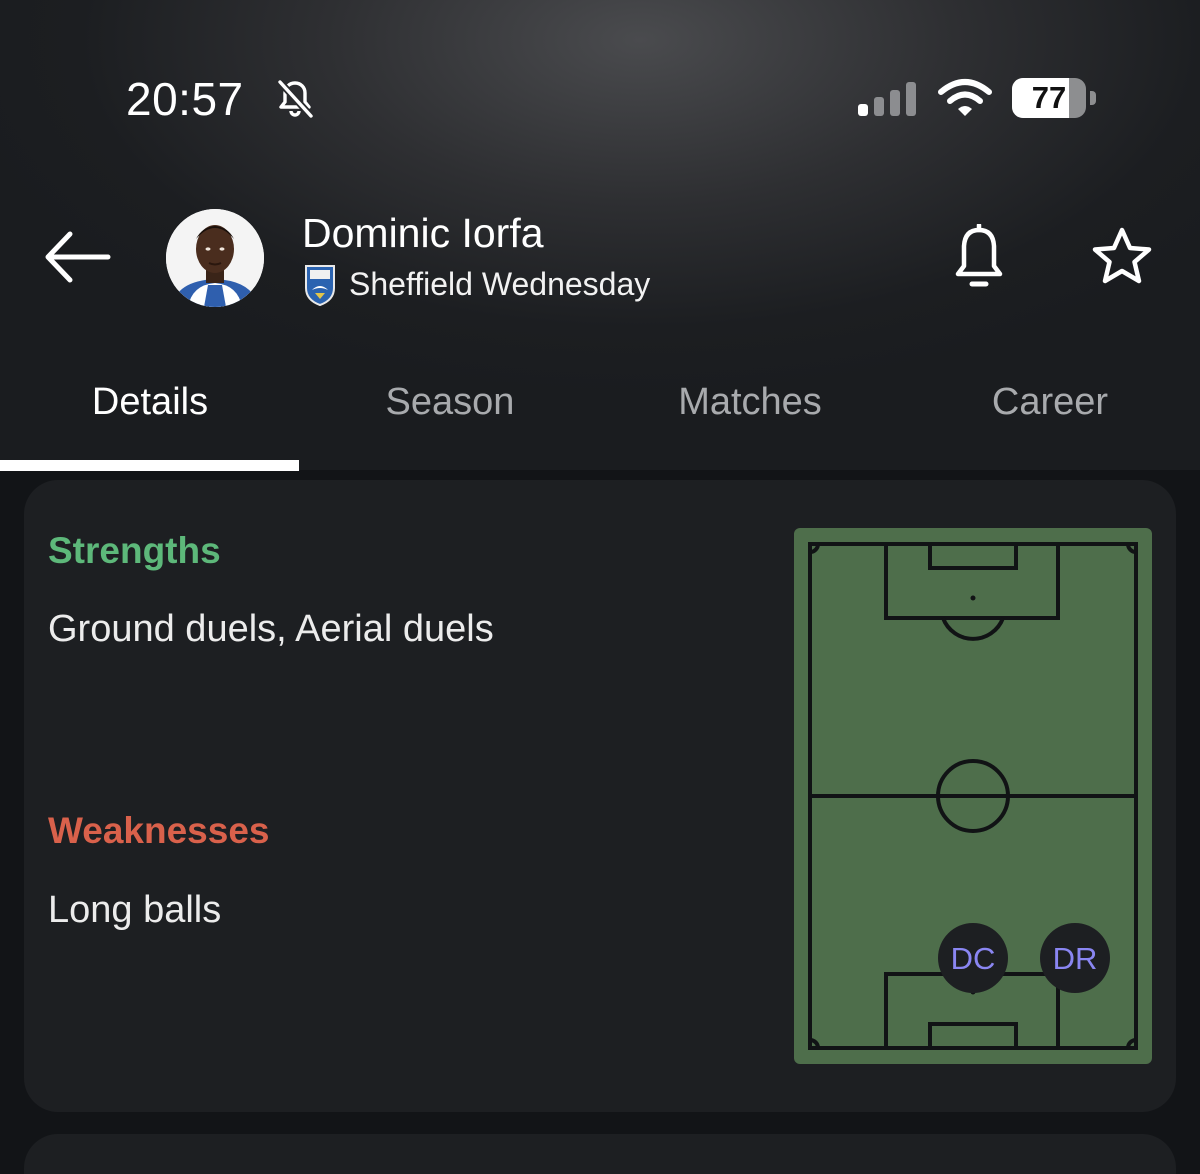 The image size is (1200, 1174). What do you see at coordinates (965, 97) in the screenshot?
I see `wifi-icon` at bounding box center [965, 97].